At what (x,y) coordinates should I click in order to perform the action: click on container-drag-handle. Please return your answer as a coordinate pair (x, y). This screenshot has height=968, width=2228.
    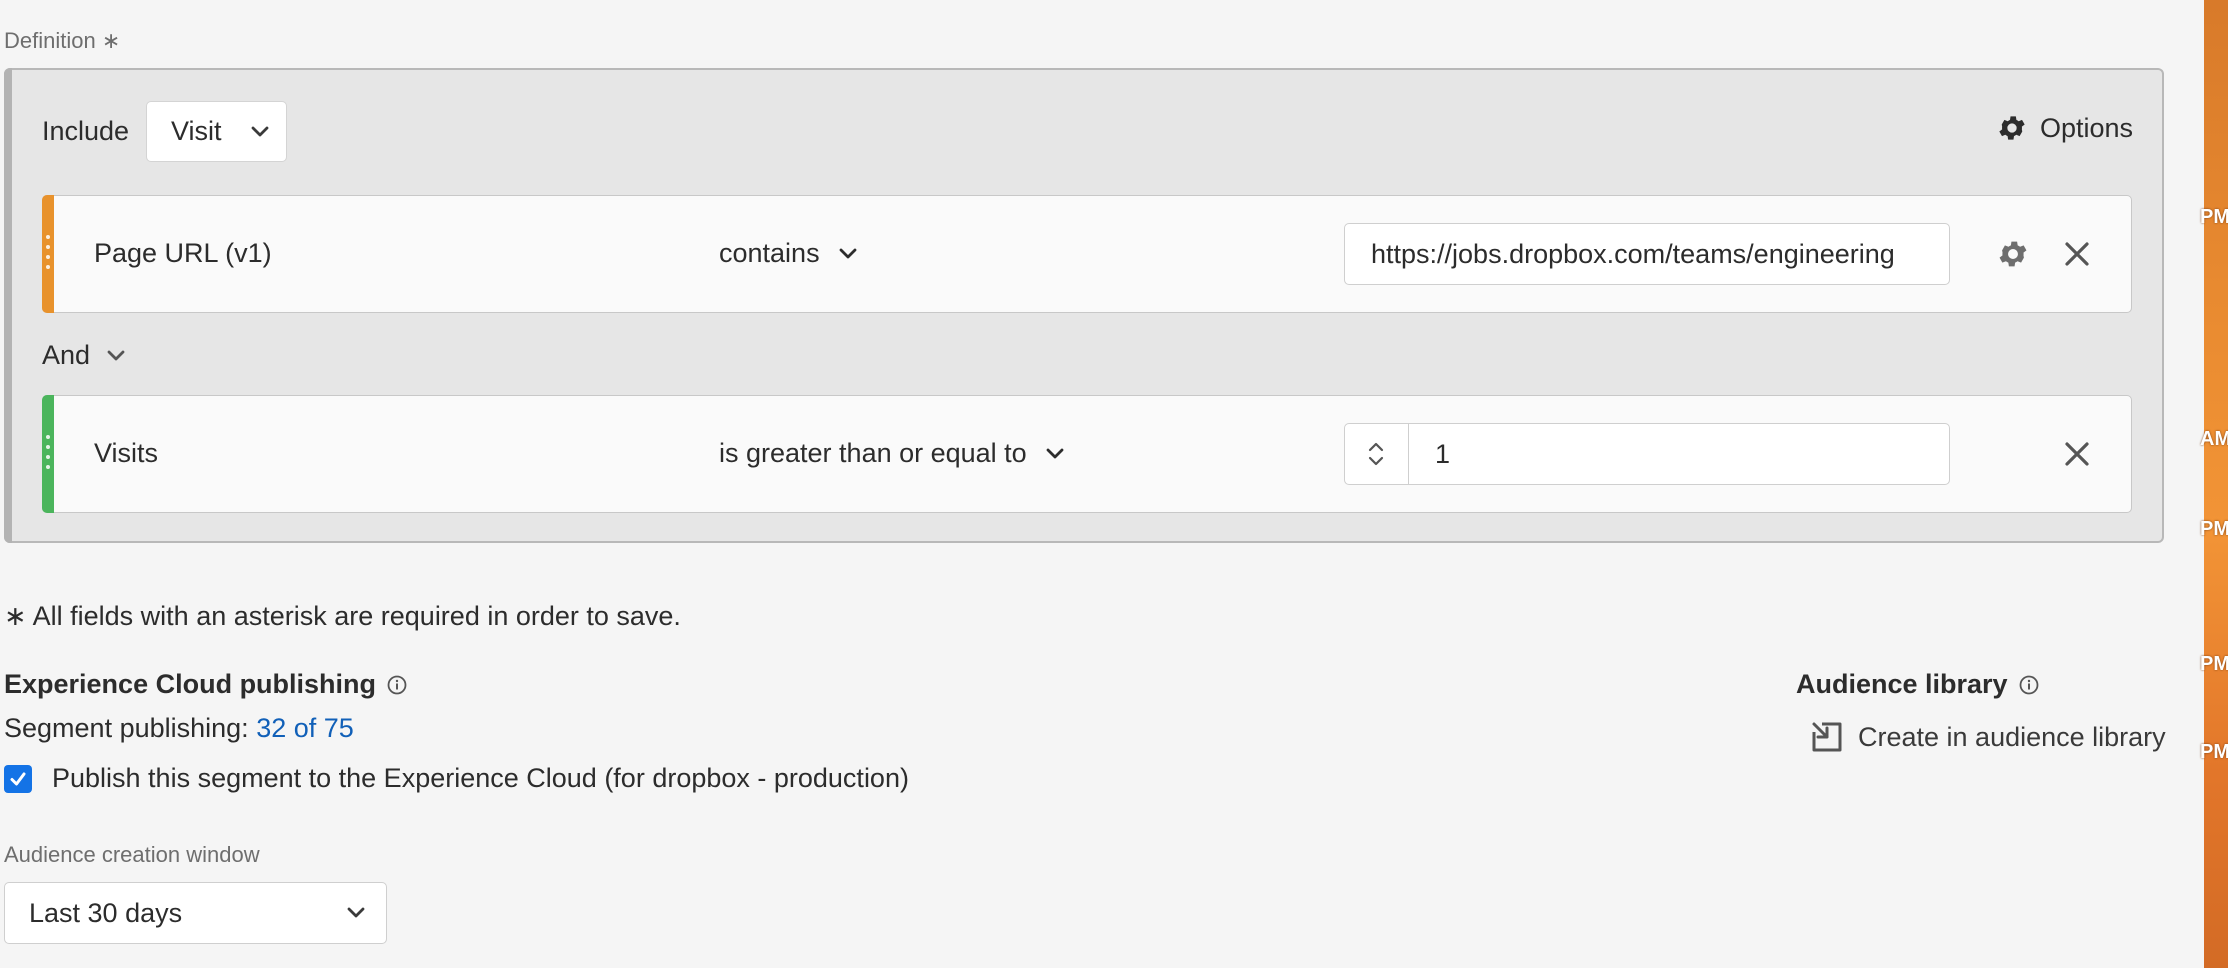
    Looking at the image, I should click on (8, 305).